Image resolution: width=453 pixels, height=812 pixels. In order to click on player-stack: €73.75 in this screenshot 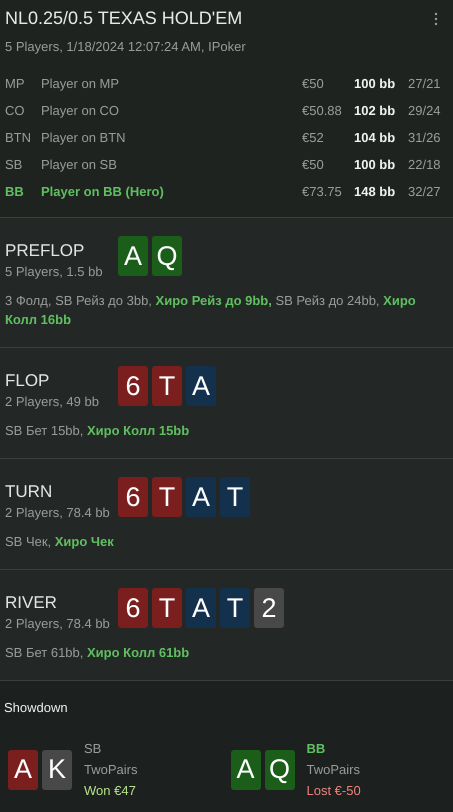, I will do `click(322, 191)`.